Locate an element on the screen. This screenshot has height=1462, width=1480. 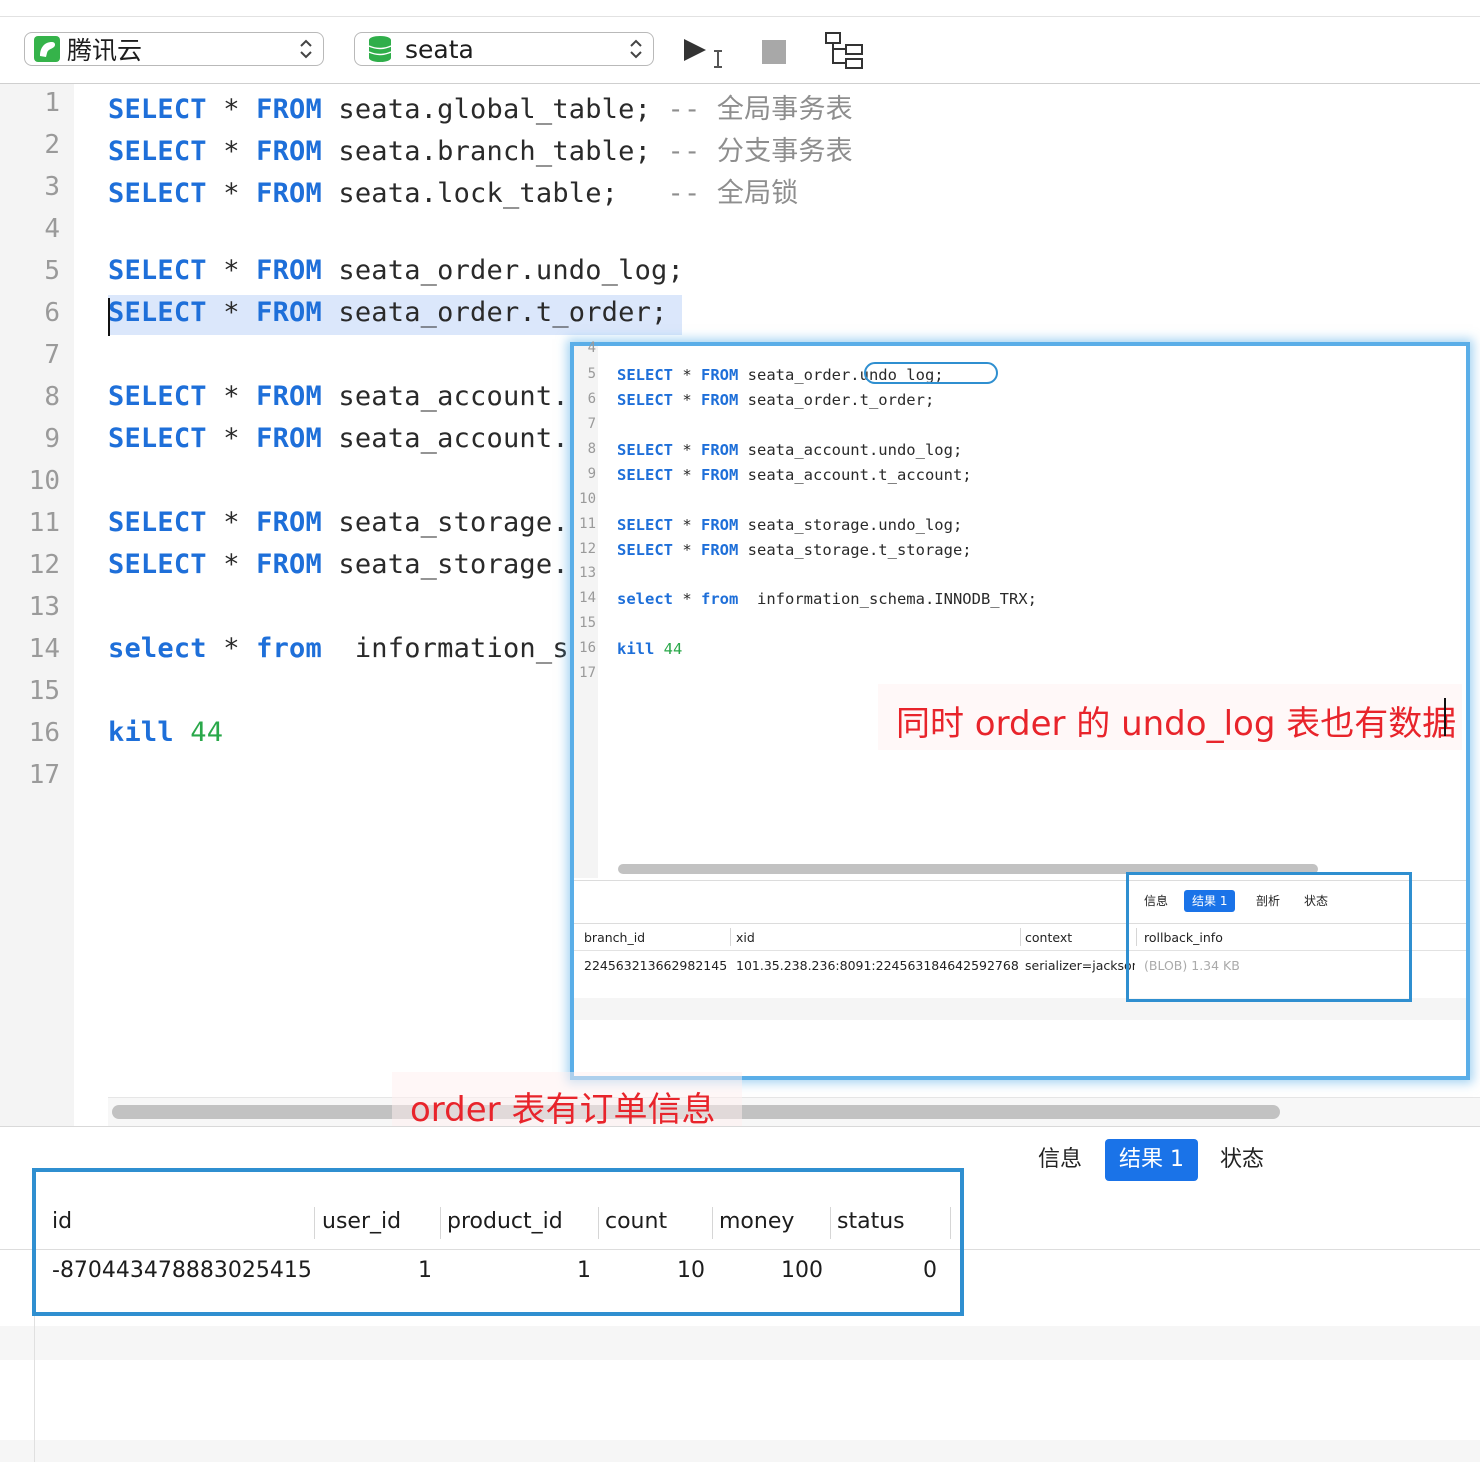
inset-code-line: SELECT * FROM seata_storage.t_storage; is located at coordinates (794, 550).